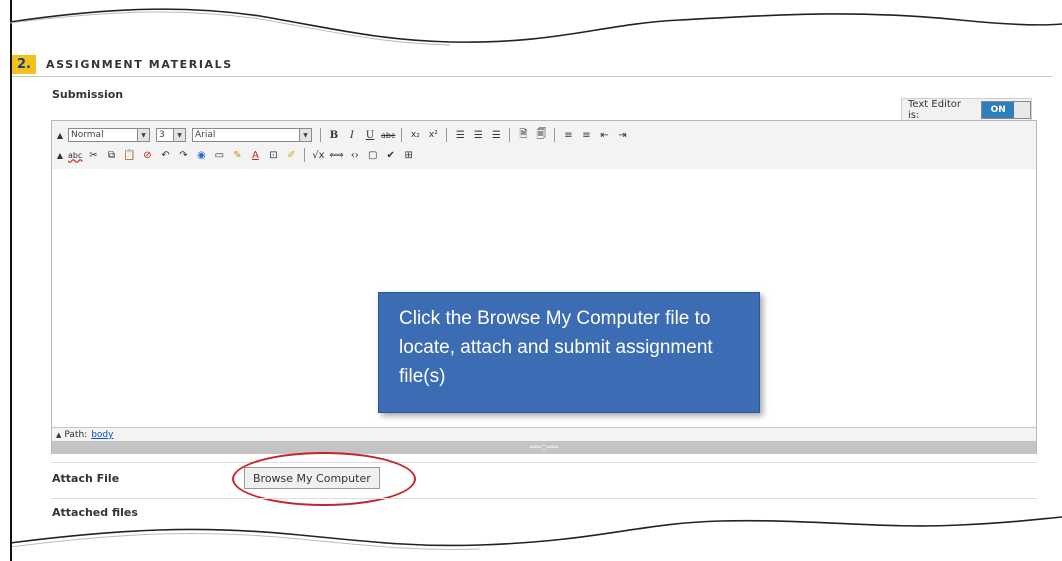 The height and width of the screenshot is (561, 1062). What do you see at coordinates (102, 435) in the screenshot?
I see `path-body-link: body` at bounding box center [102, 435].